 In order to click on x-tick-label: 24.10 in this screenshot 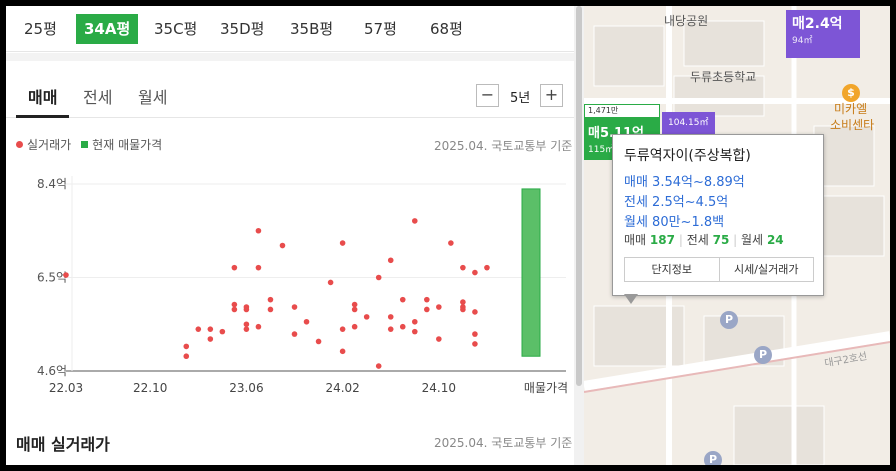, I will do `click(439, 388)`.